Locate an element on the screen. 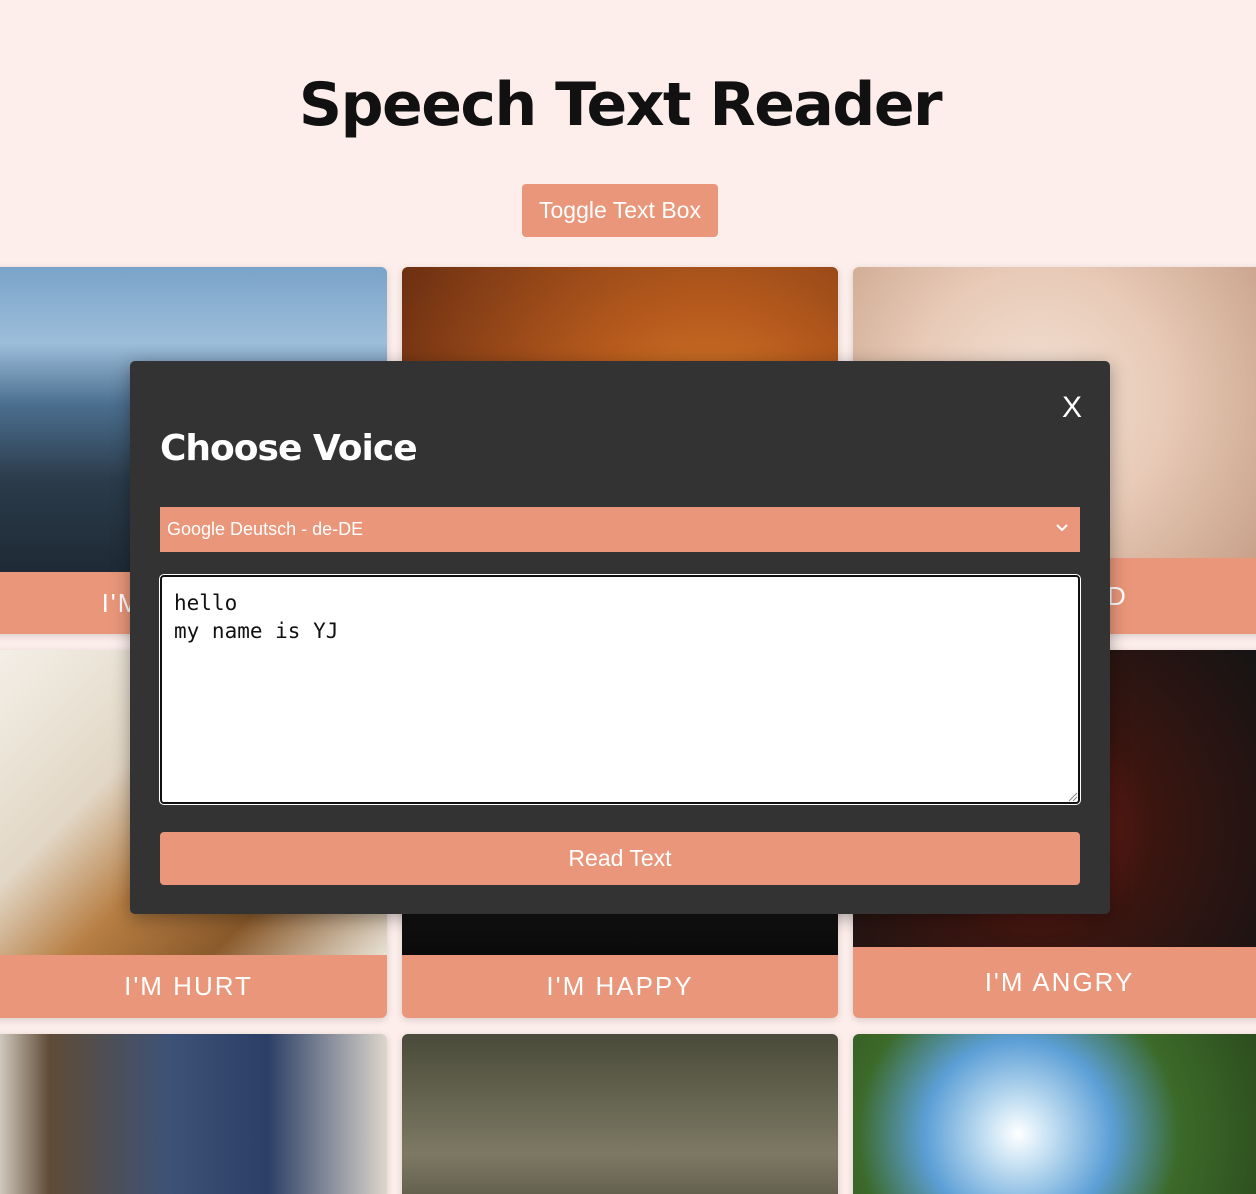 Image resolution: width=1256 pixels, height=1194 pixels. read-text-button: Read Text is located at coordinates (620, 858).